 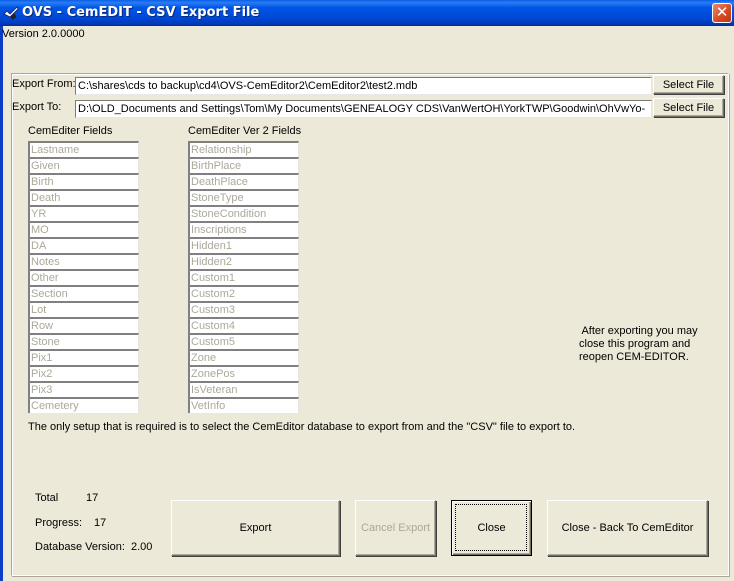 I want to click on window-border, so click(x=1, y=303).